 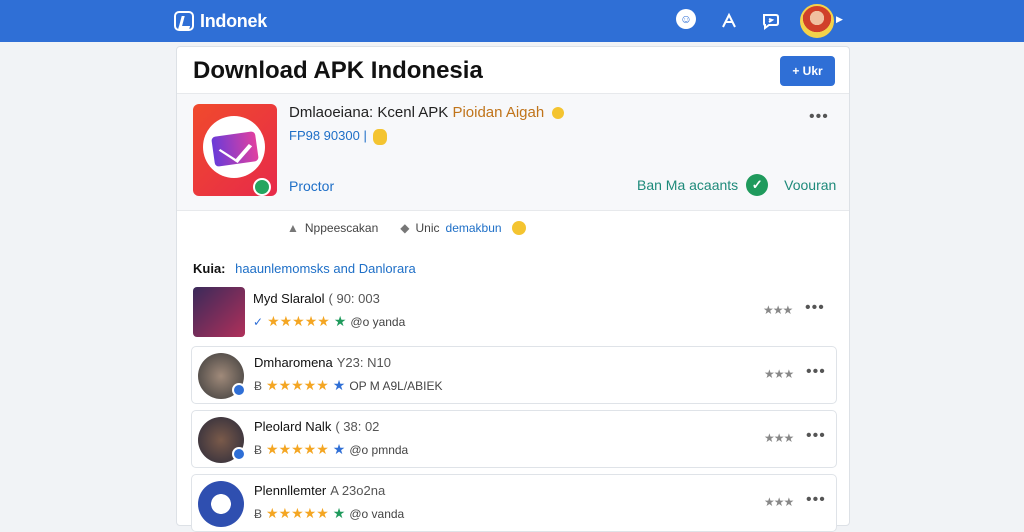 I want to click on chevron-right-icon: ▶, so click(x=839, y=19).